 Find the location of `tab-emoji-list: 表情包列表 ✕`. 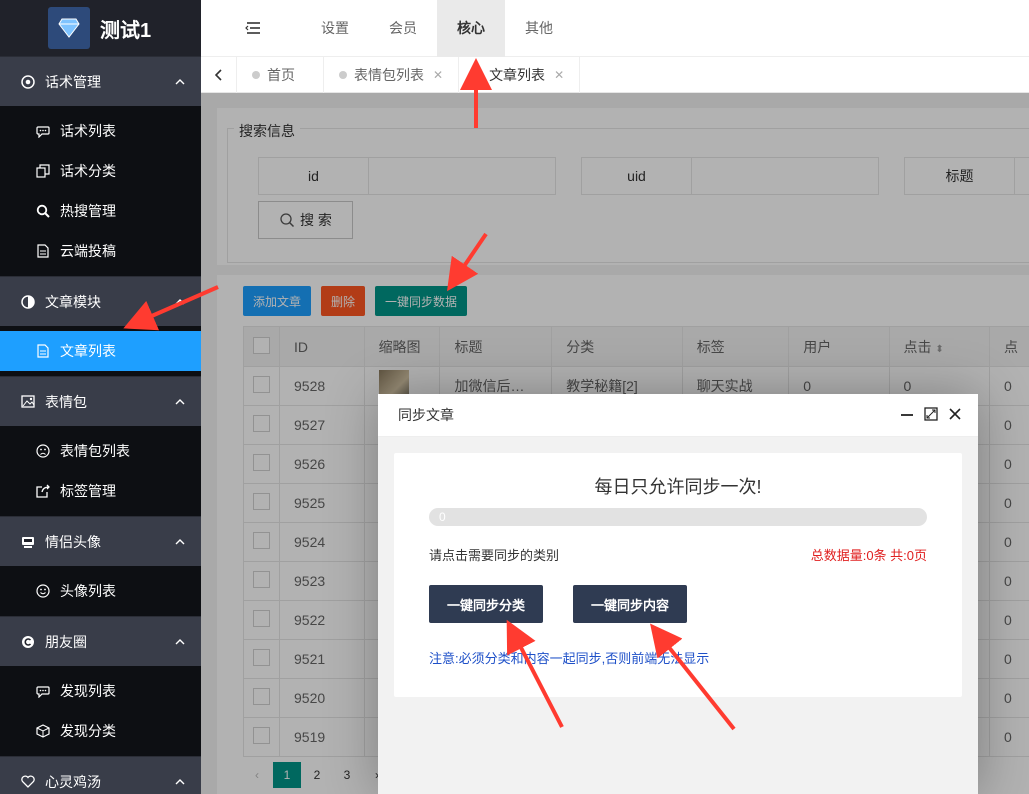

tab-emoji-list: 表情包列表 ✕ is located at coordinates (392, 74).